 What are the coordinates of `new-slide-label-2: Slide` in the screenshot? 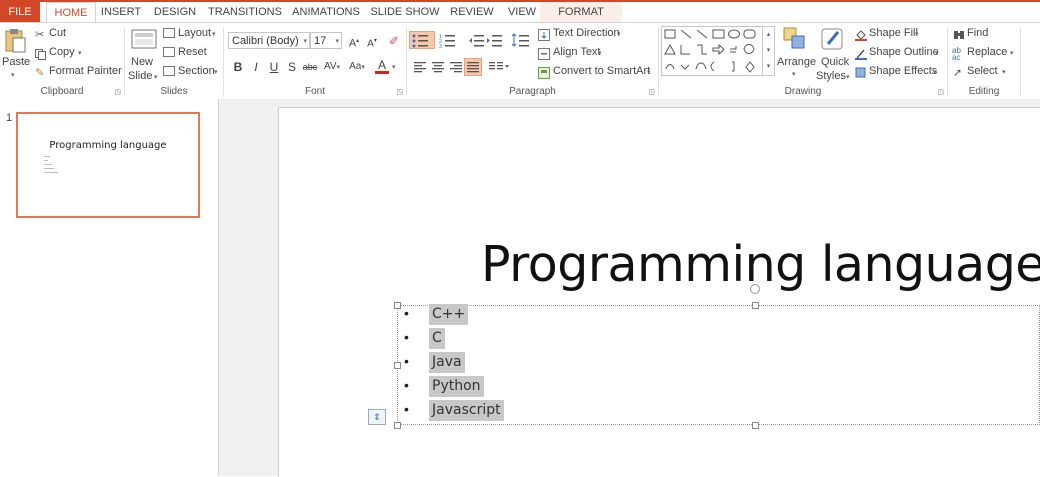 It's located at (140, 76).